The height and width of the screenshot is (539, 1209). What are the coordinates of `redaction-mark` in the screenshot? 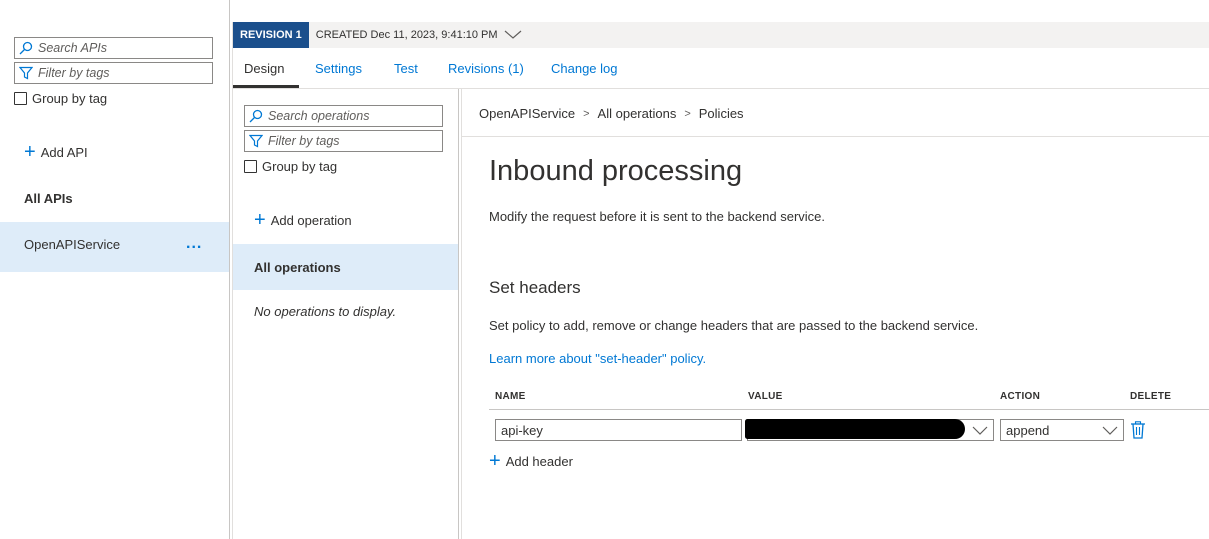 It's located at (855, 429).